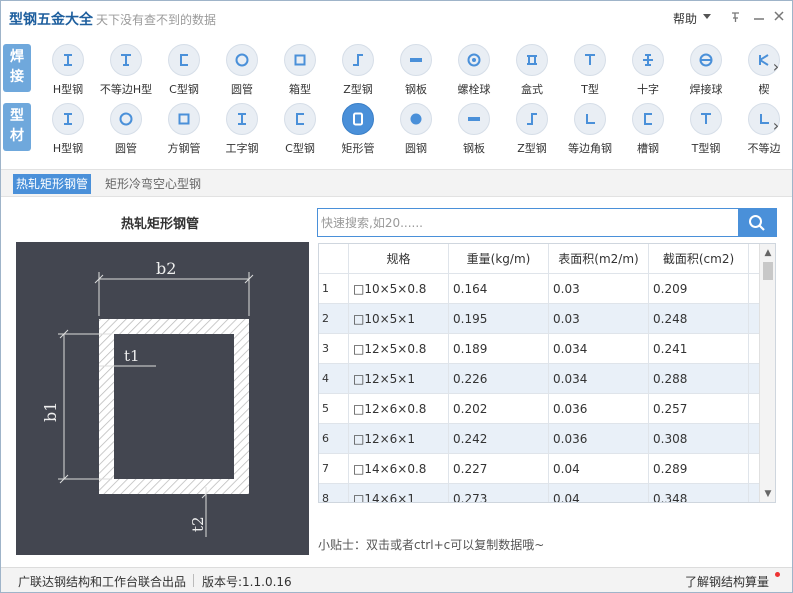 This screenshot has width=793, height=593. What do you see at coordinates (499, 259) in the screenshot?
I see `header-weight: 重量(kg/m)` at bounding box center [499, 259].